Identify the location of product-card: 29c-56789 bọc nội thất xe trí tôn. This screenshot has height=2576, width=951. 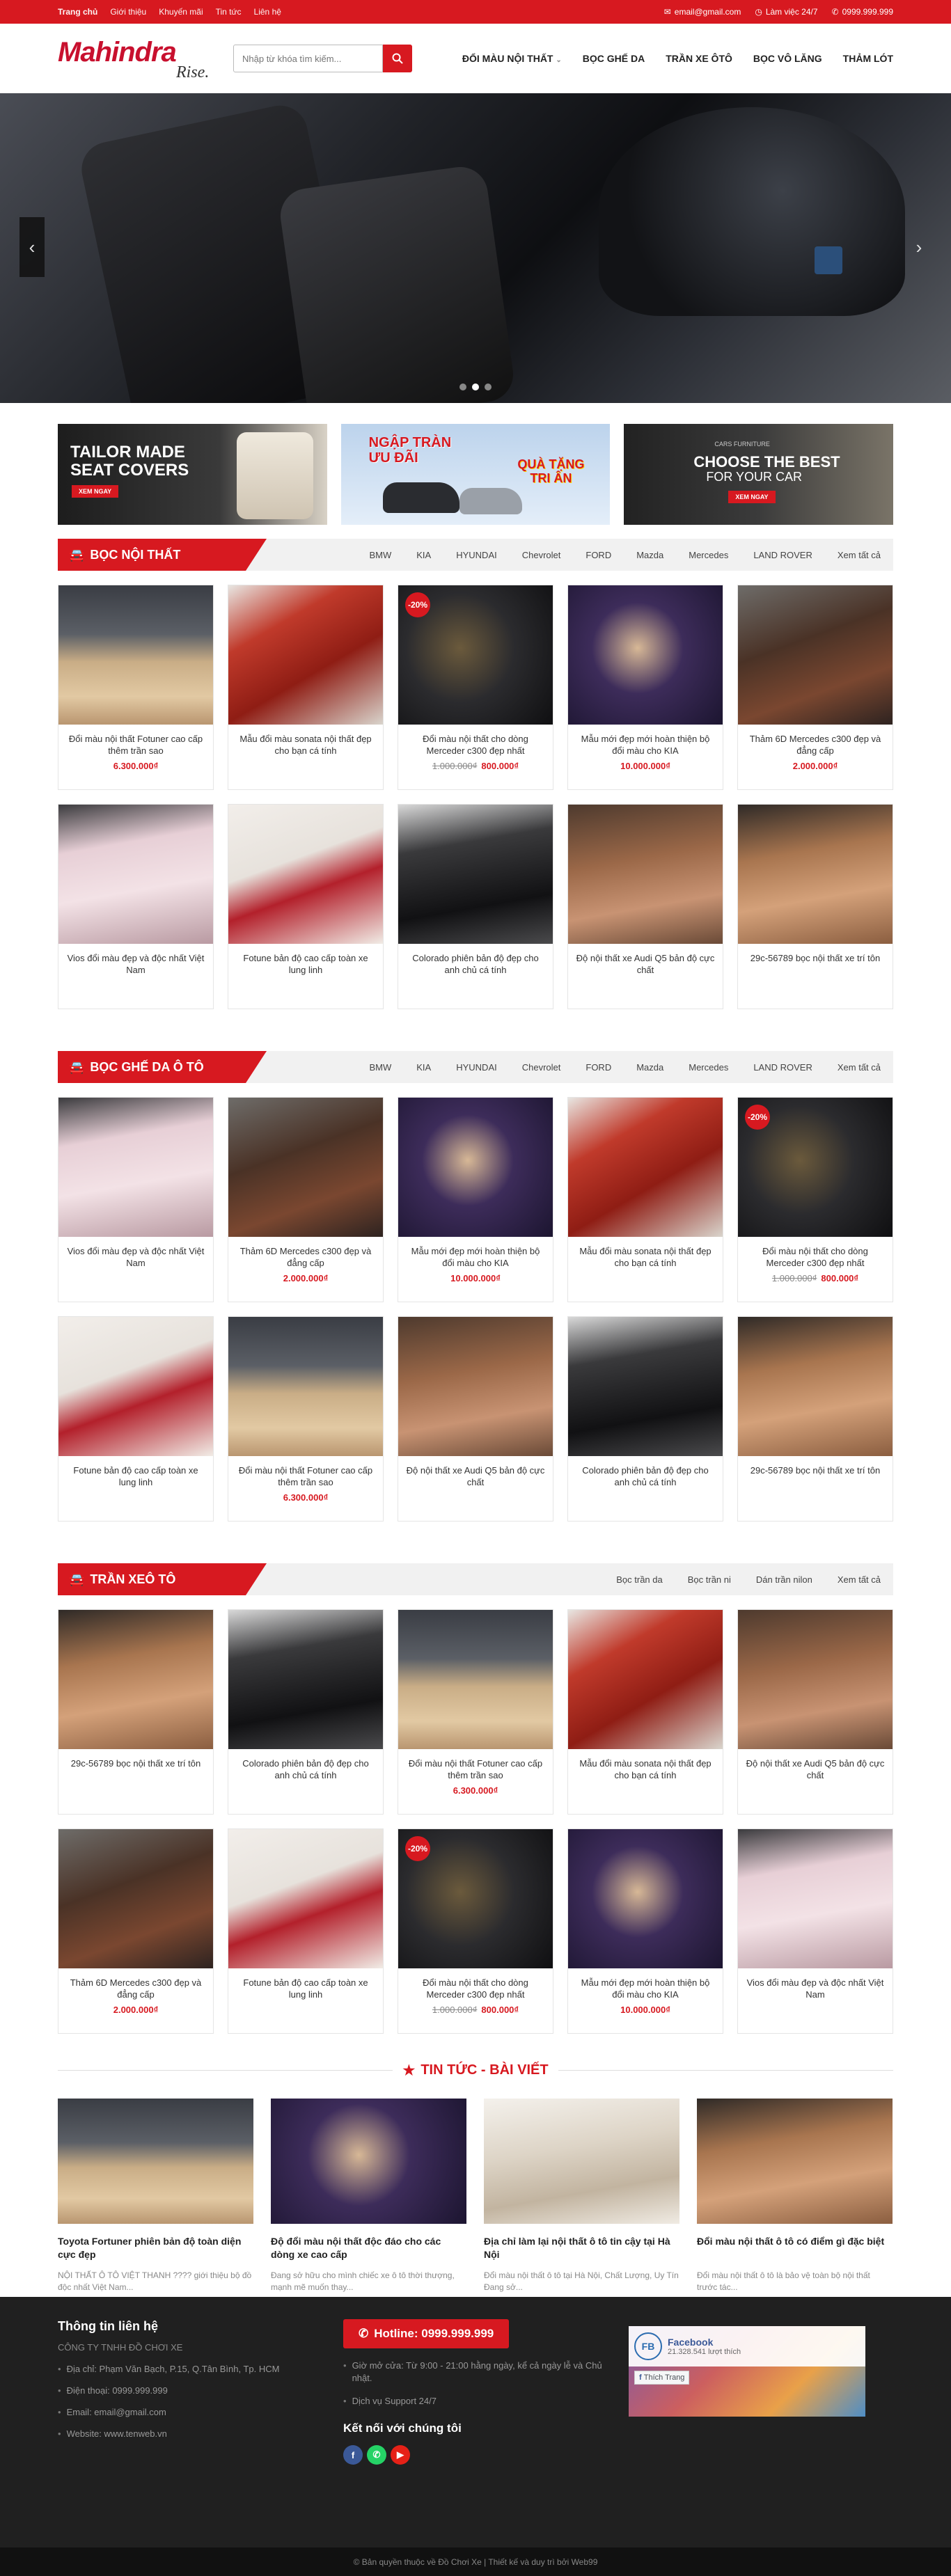
(815, 1419).